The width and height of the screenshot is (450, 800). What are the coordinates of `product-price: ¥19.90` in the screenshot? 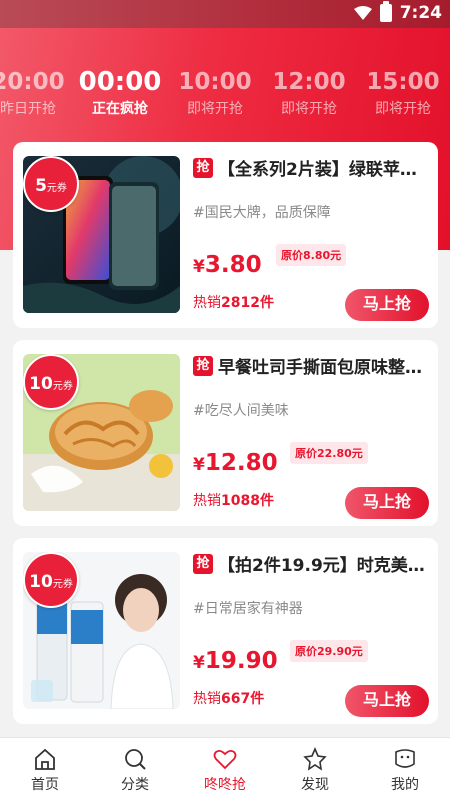 It's located at (235, 661).